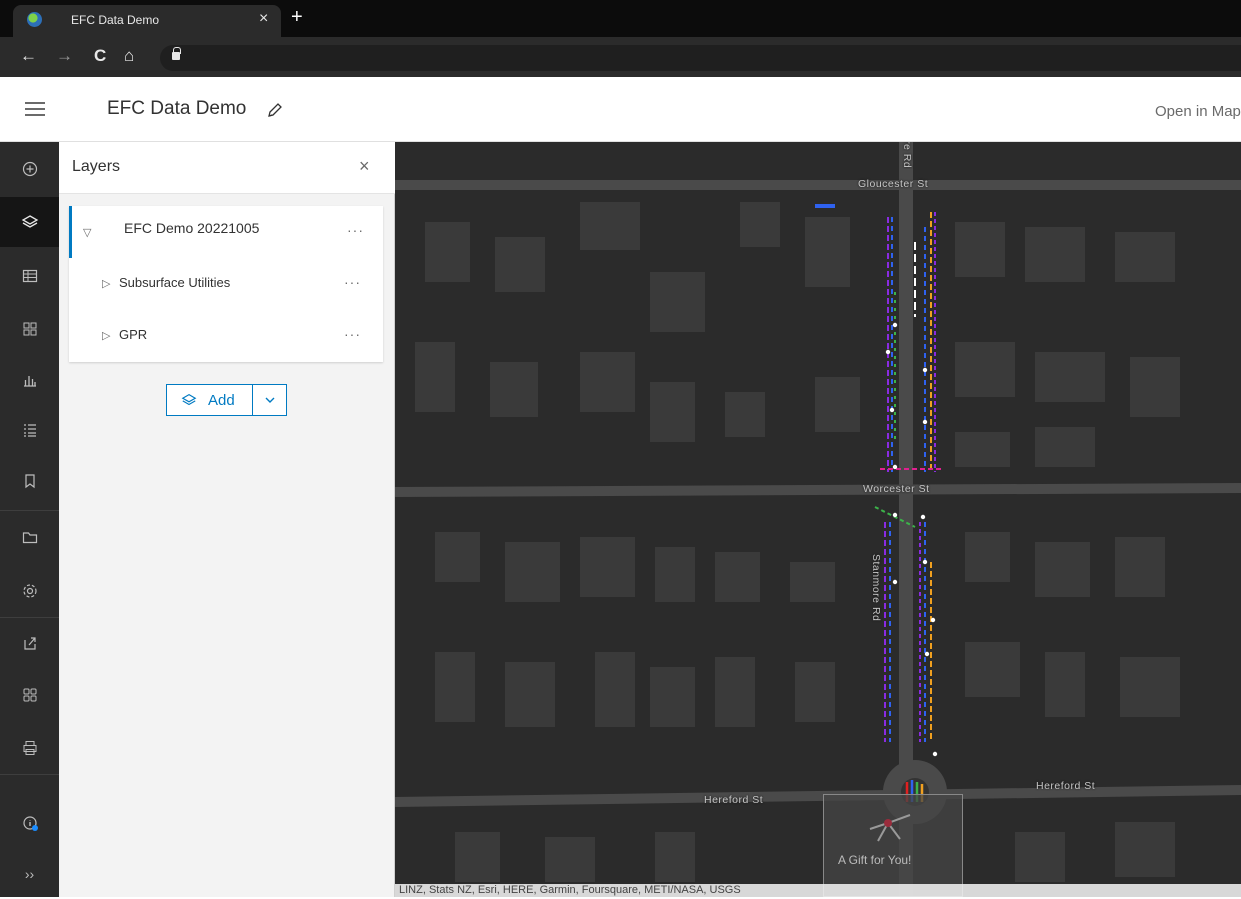 This screenshot has height=899, width=1241. I want to click on legend-icon, so click(29, 430).